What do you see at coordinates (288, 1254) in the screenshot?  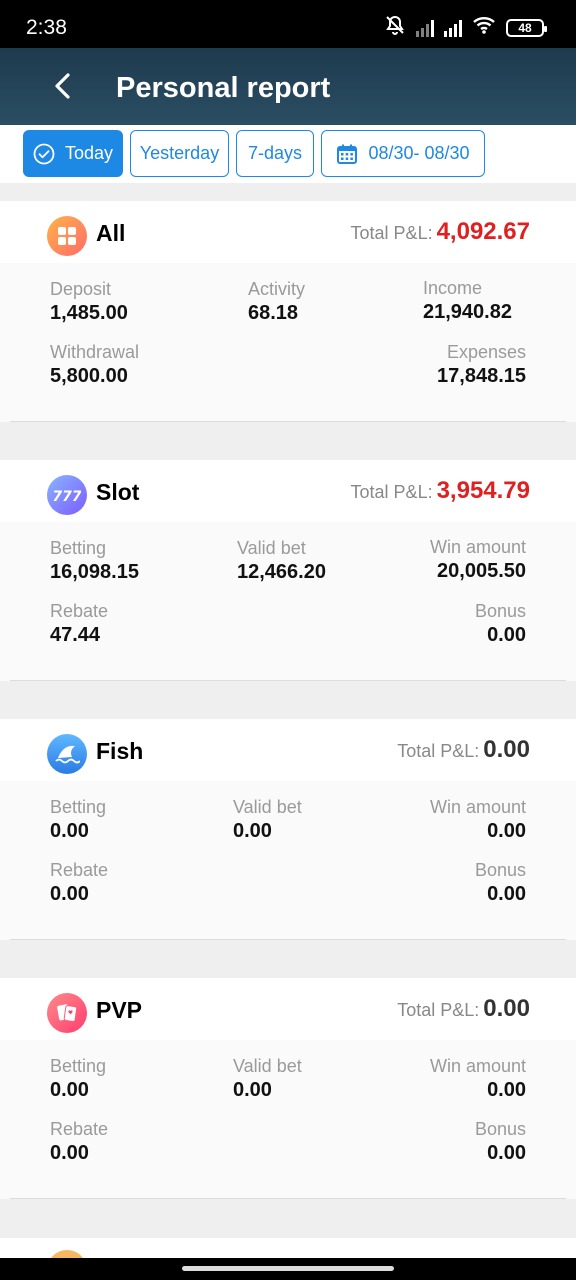 I see `report-card-partial` at bounding box center [288, 1254].